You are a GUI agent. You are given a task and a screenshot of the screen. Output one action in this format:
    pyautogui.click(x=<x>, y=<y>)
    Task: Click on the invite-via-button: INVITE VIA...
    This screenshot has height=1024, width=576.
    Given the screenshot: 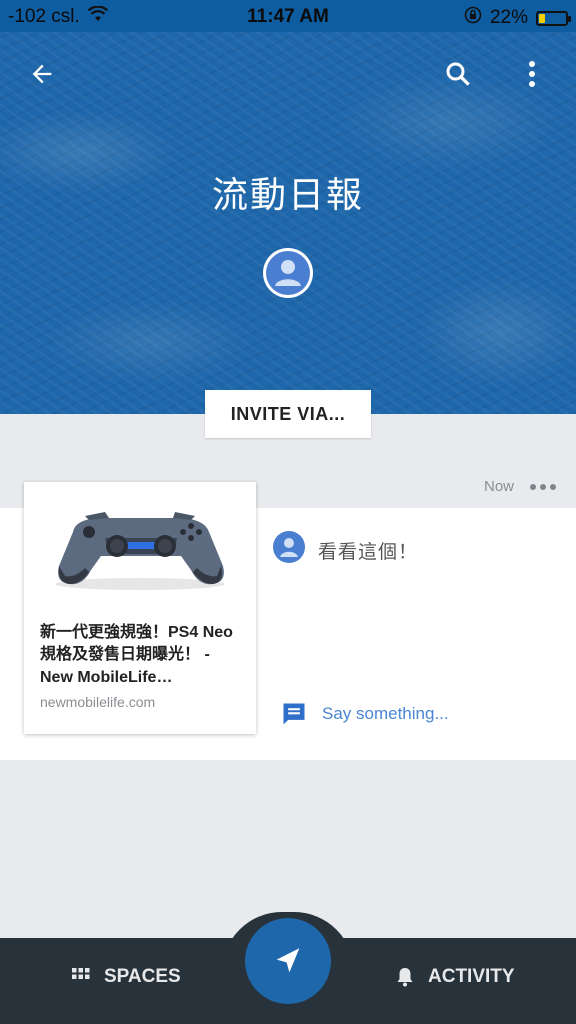 What is the action you would take?
    pyautogui.click(x=288, y=414)
    